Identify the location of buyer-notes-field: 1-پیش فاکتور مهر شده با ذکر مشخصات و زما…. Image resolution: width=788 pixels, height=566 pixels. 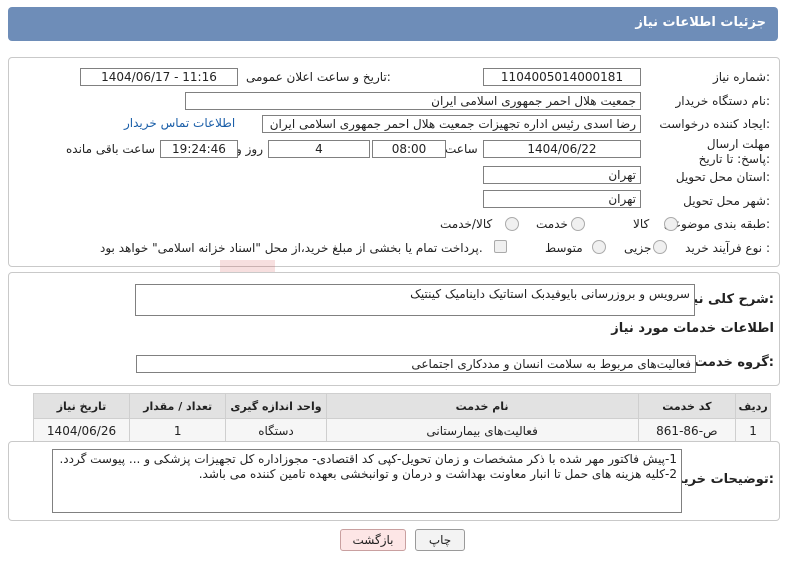
(367, 481).